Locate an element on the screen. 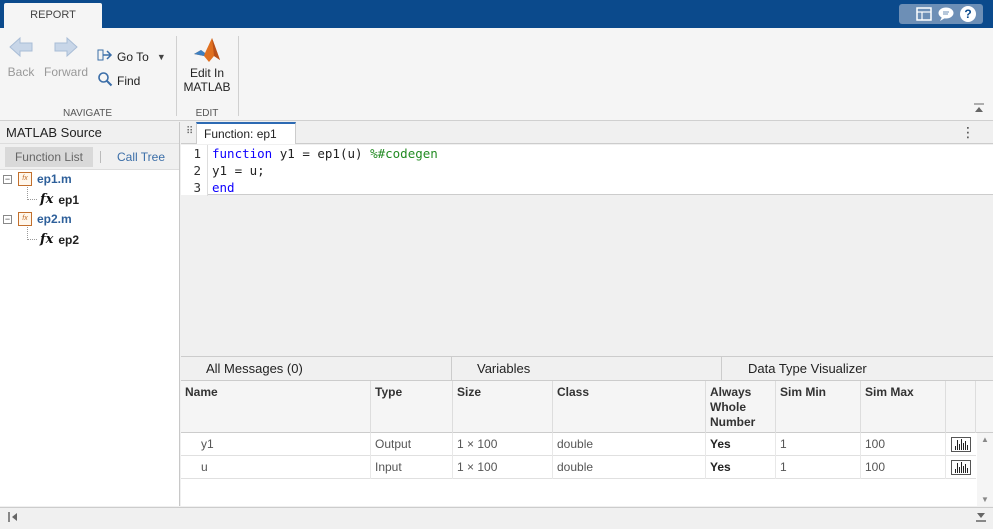 The image size is (993, 529). edit-in-matlab-button: Edit In MATLAB is located at coordinates (207, 65).